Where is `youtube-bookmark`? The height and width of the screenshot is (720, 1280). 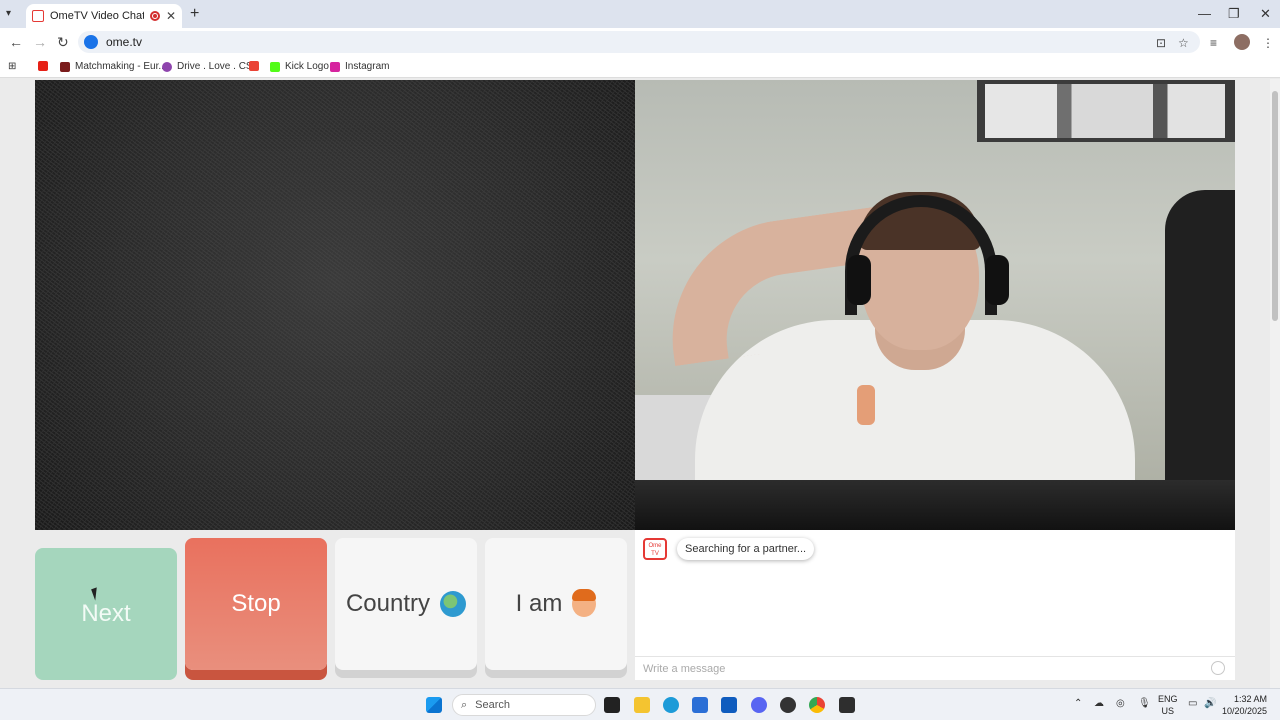
youtube-bookmark is located at coordinates (45, 66).